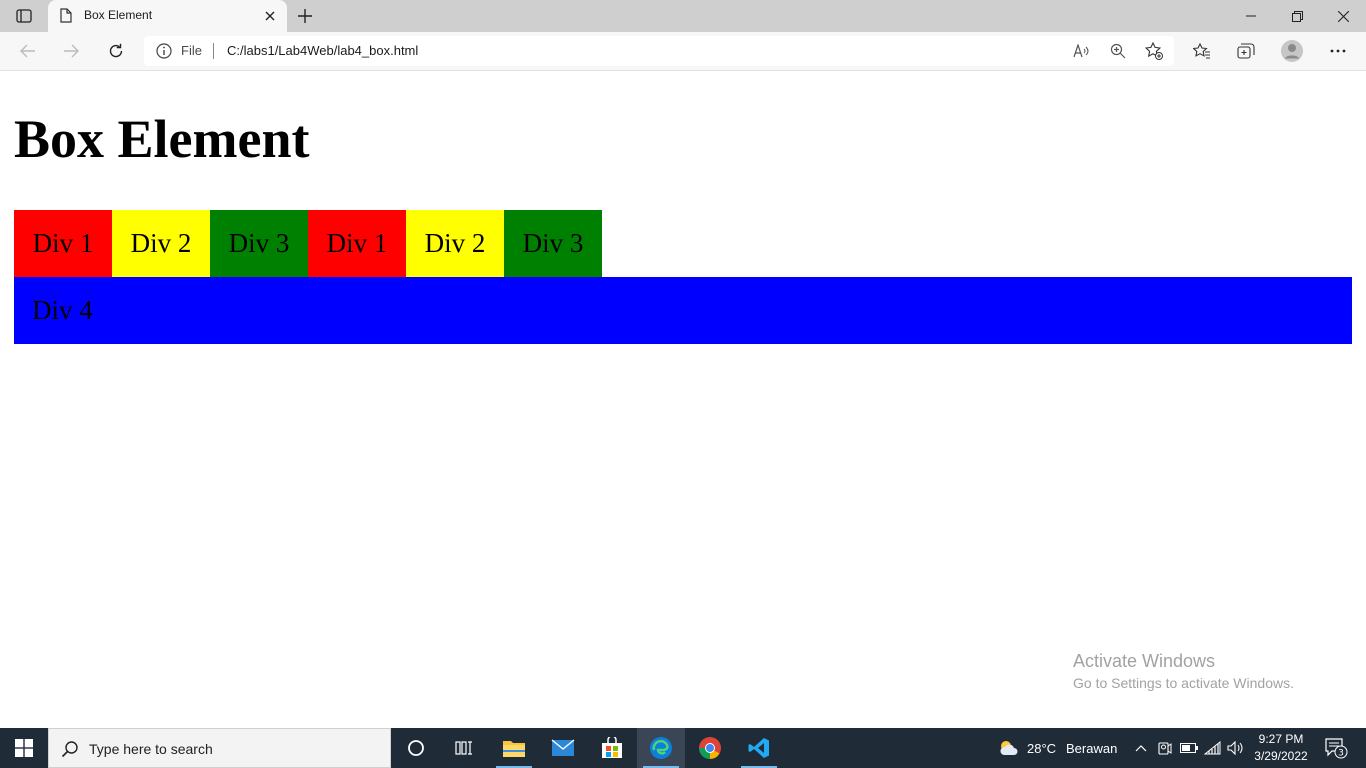 Image resolution: width=1366 pixels, height=768 pixels. What do you see at coordinates (1118, 51) in the screenshot?
I see `zoom-icon` at bounding box center [1118, 51].